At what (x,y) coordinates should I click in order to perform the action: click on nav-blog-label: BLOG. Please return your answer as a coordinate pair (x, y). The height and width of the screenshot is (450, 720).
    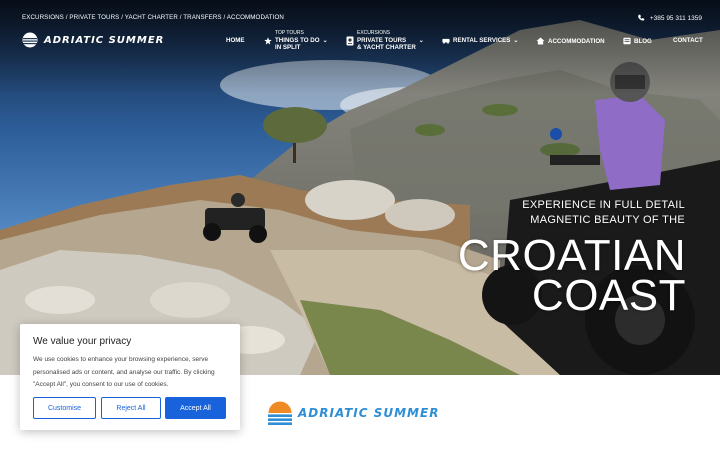
    Looking at the image, I should click on (643, 41).